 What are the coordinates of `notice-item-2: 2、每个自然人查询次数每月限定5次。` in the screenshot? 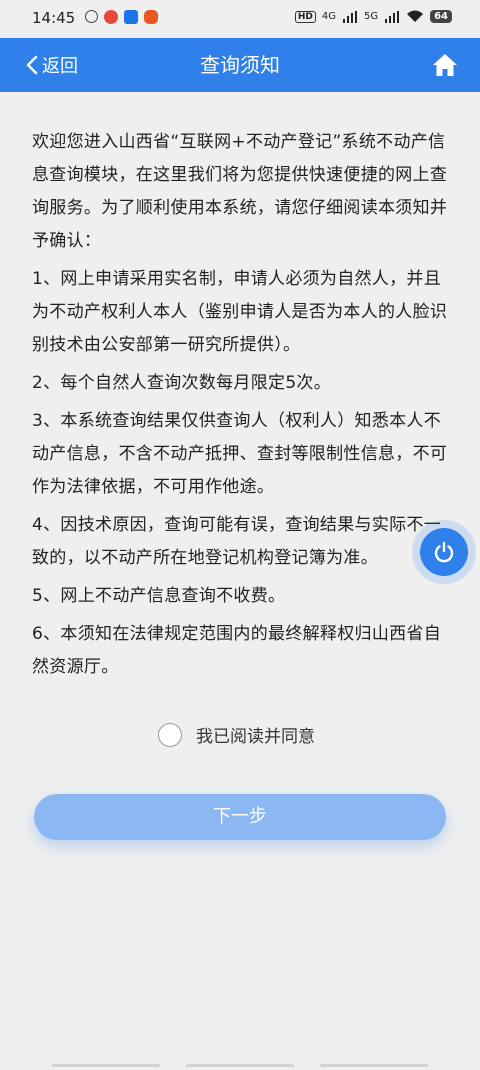 It's located at (182, 383).